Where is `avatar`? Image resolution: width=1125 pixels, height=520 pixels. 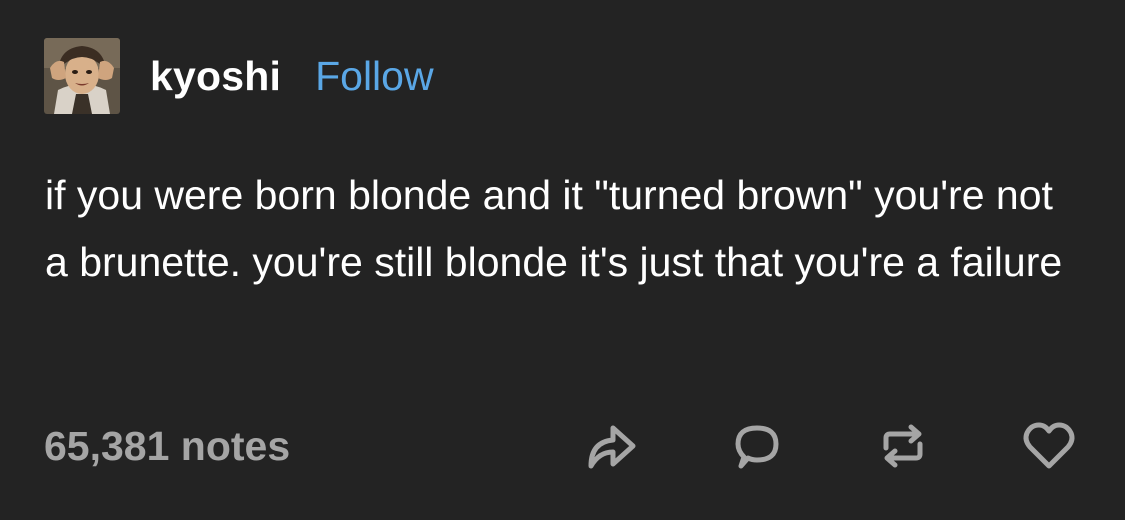
avatar is located at coordinates (82, 76).